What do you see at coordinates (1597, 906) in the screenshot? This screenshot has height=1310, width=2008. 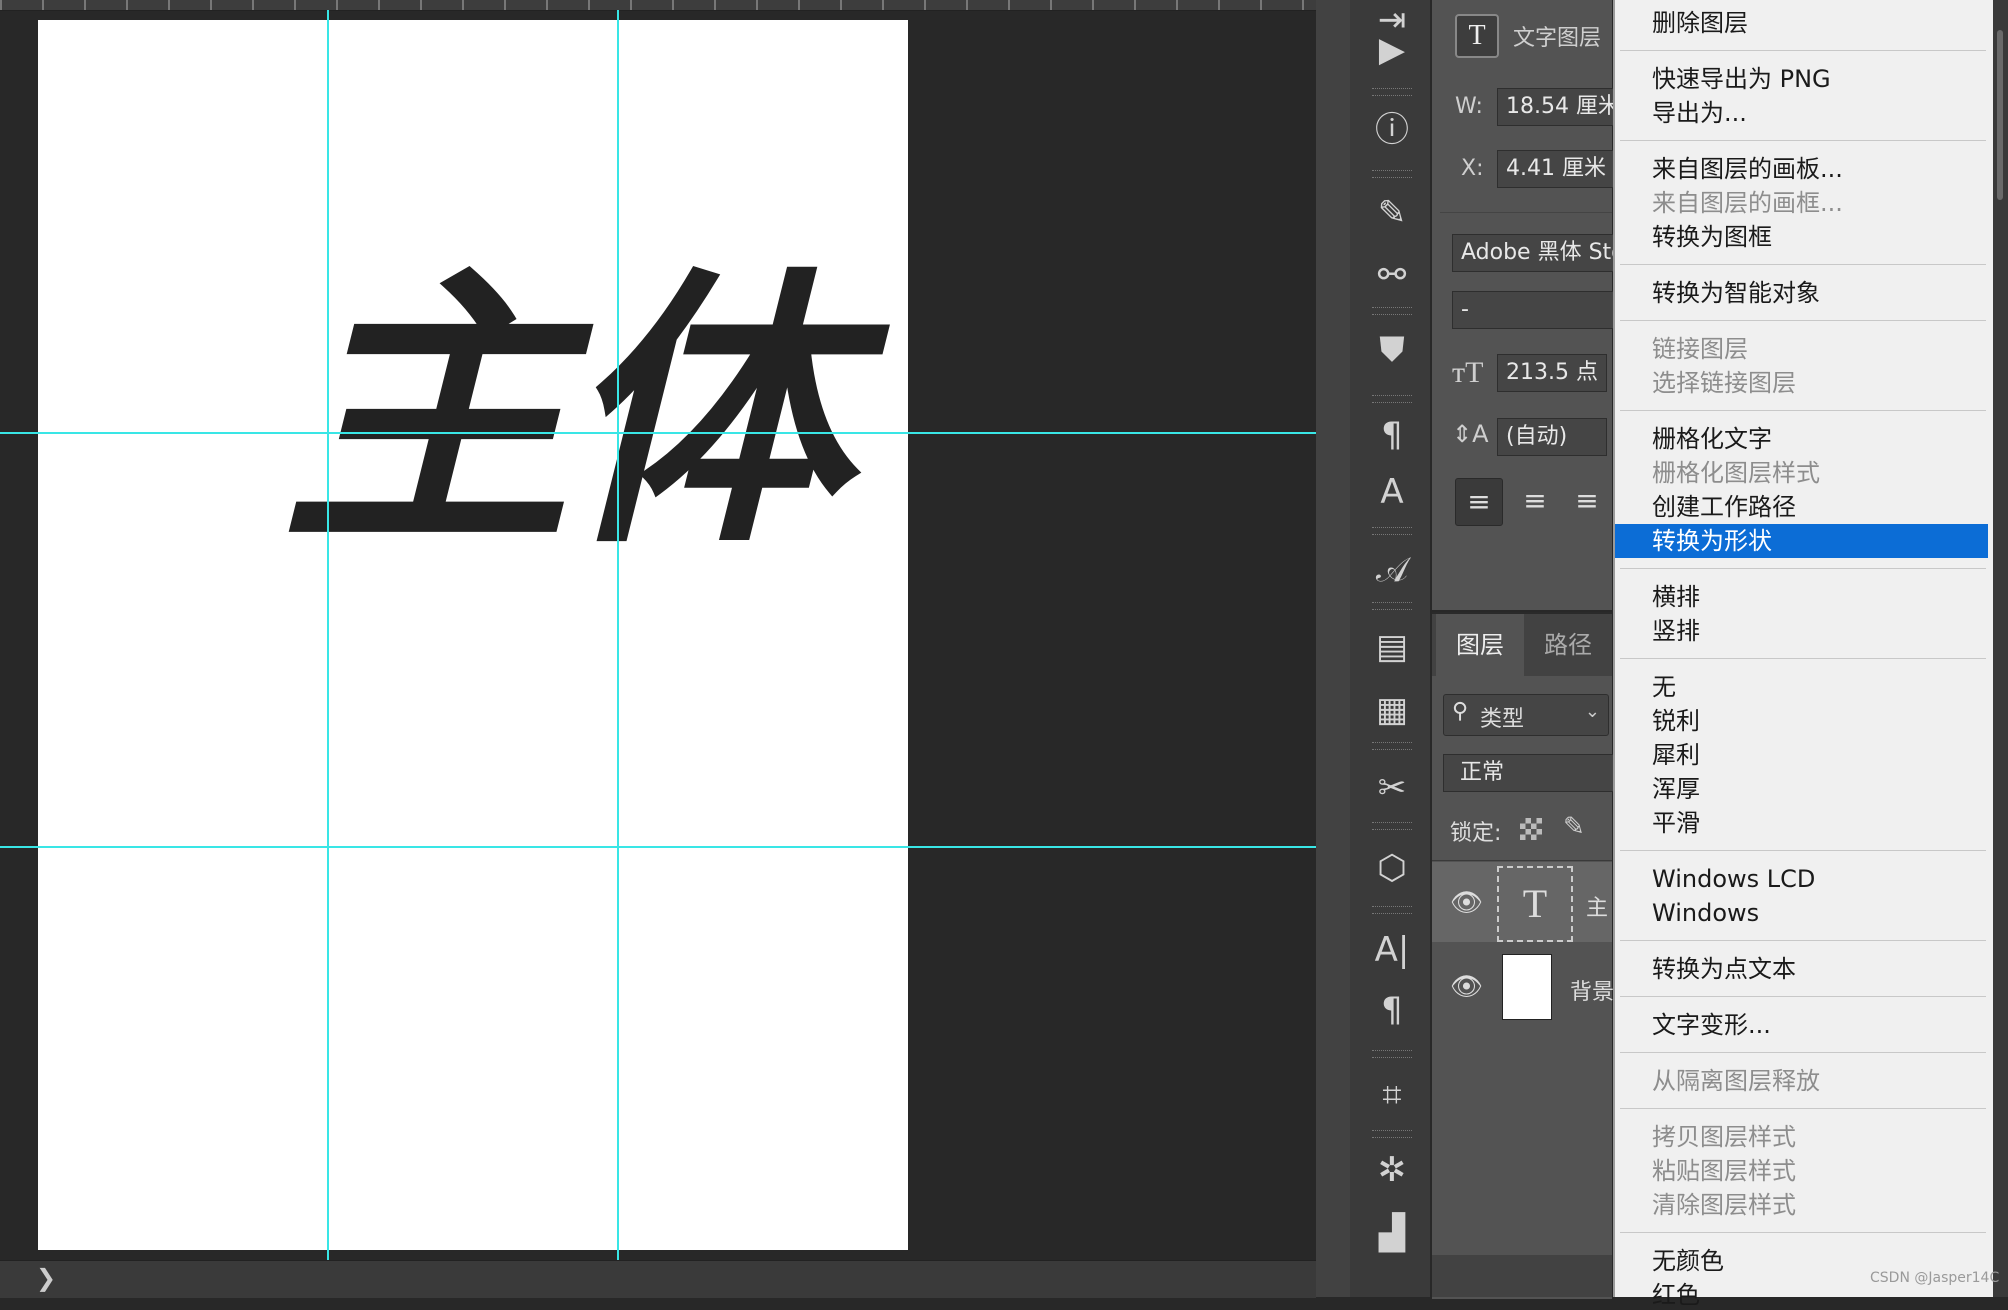 I see `layer-name: 主` at bounding box center [1597, 906].